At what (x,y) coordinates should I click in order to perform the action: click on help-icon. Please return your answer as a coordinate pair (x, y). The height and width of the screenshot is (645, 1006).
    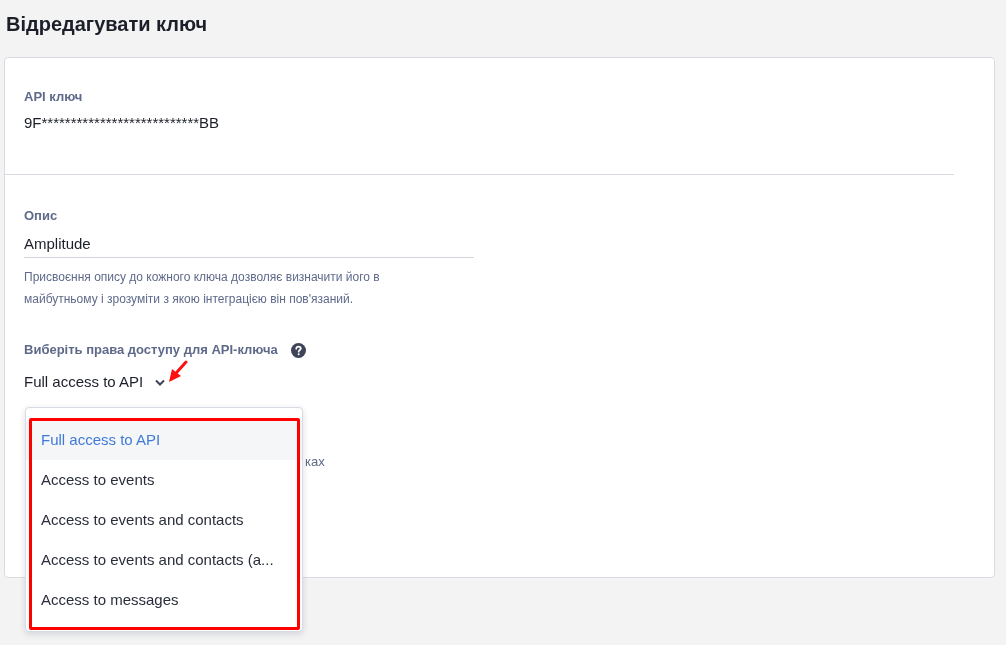
    Looking at the image, I should click on (298, 350).